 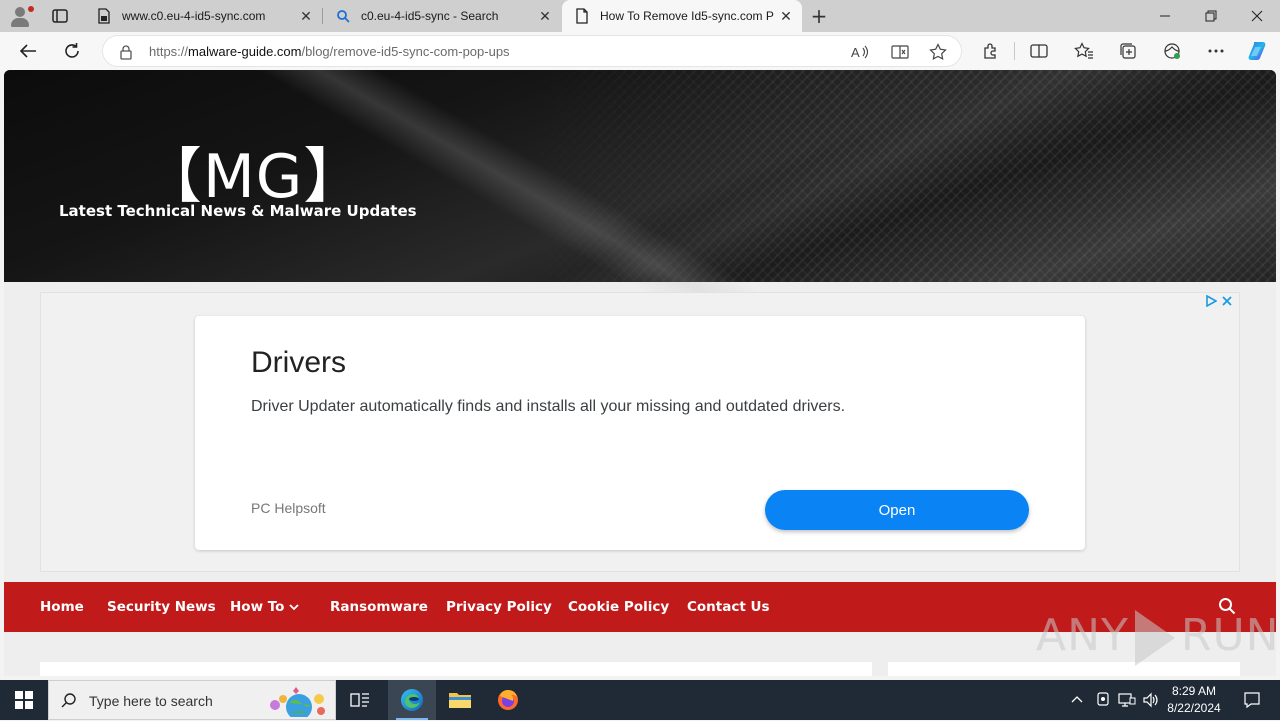 What do you see at coordinates (72, 51) in the screenshot?
I see `refresh-button` at bounding box center [72, 51].